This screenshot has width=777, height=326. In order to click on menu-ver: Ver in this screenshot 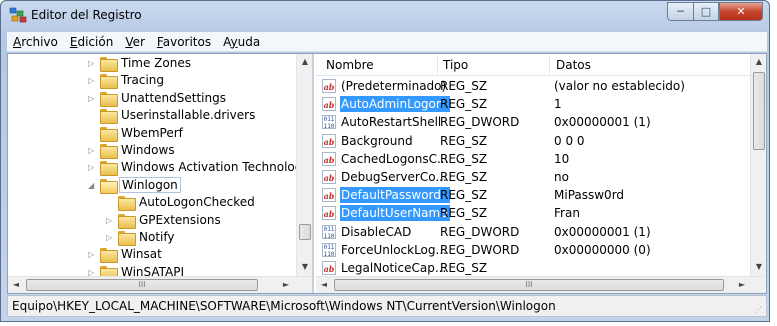, I will do `click(135, 42)`.